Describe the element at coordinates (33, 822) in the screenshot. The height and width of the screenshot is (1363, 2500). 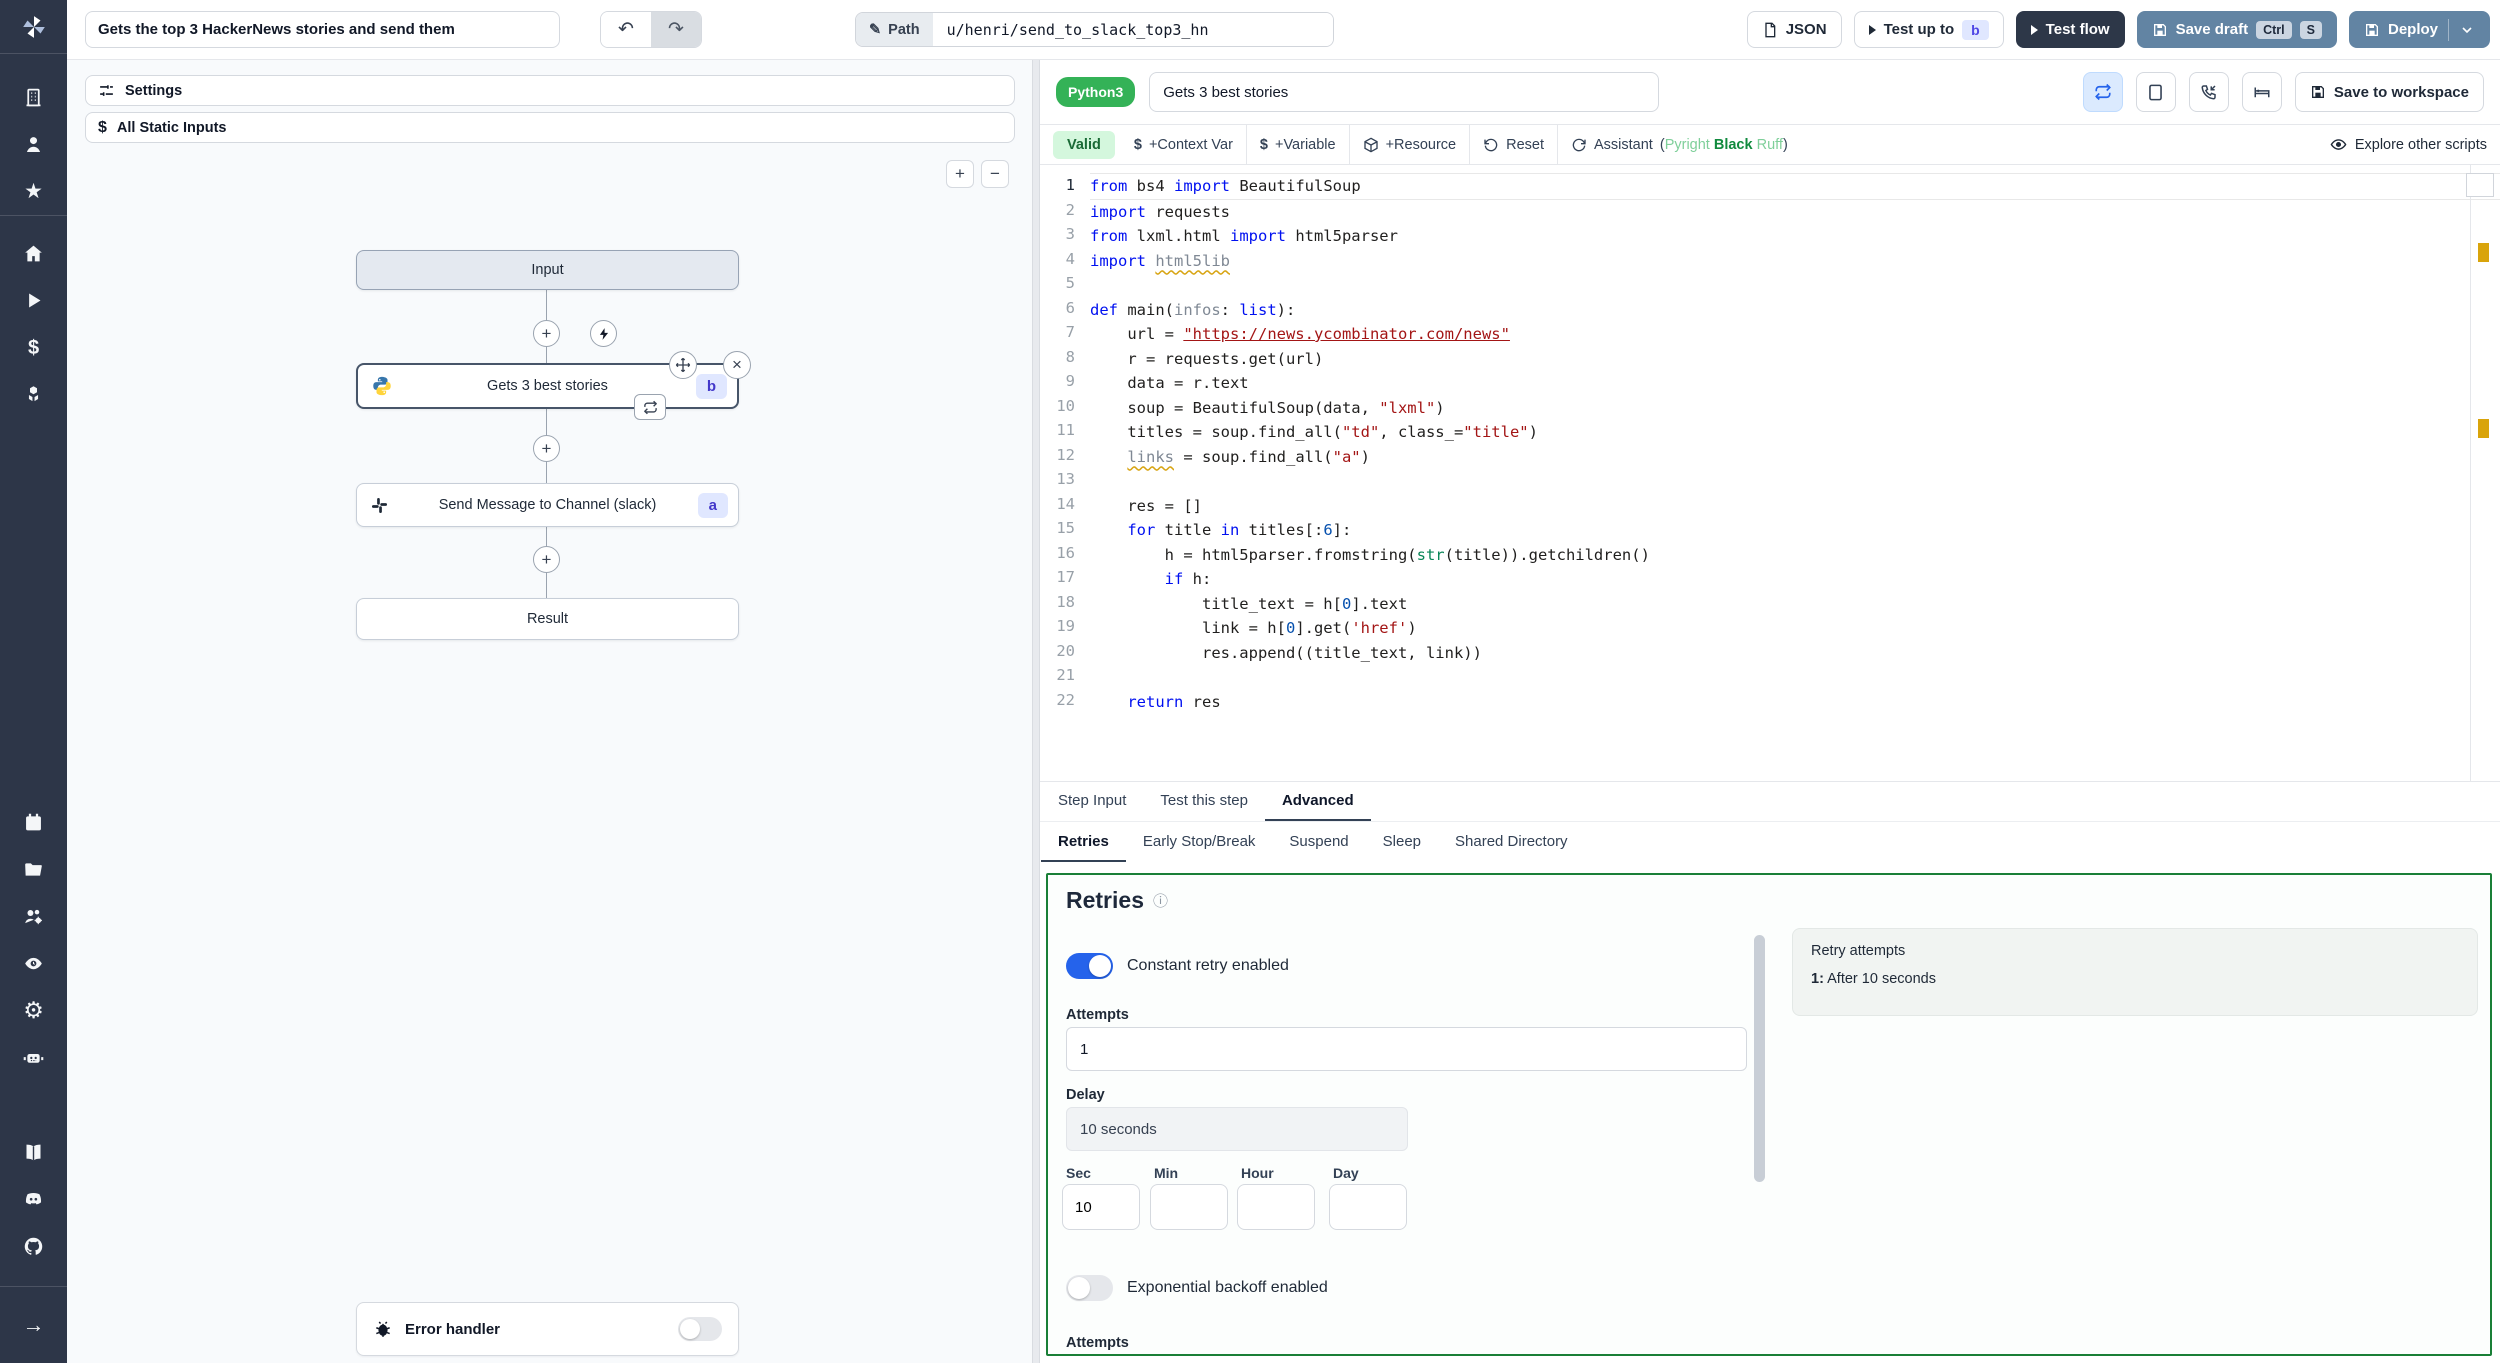
I see `sidebar-item-schedules` at that location.